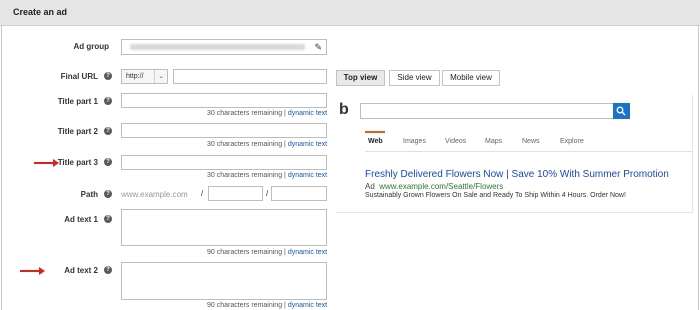 The image size is (700, 310). I want to click on path-domain: www.example.com, so click(154, 194).